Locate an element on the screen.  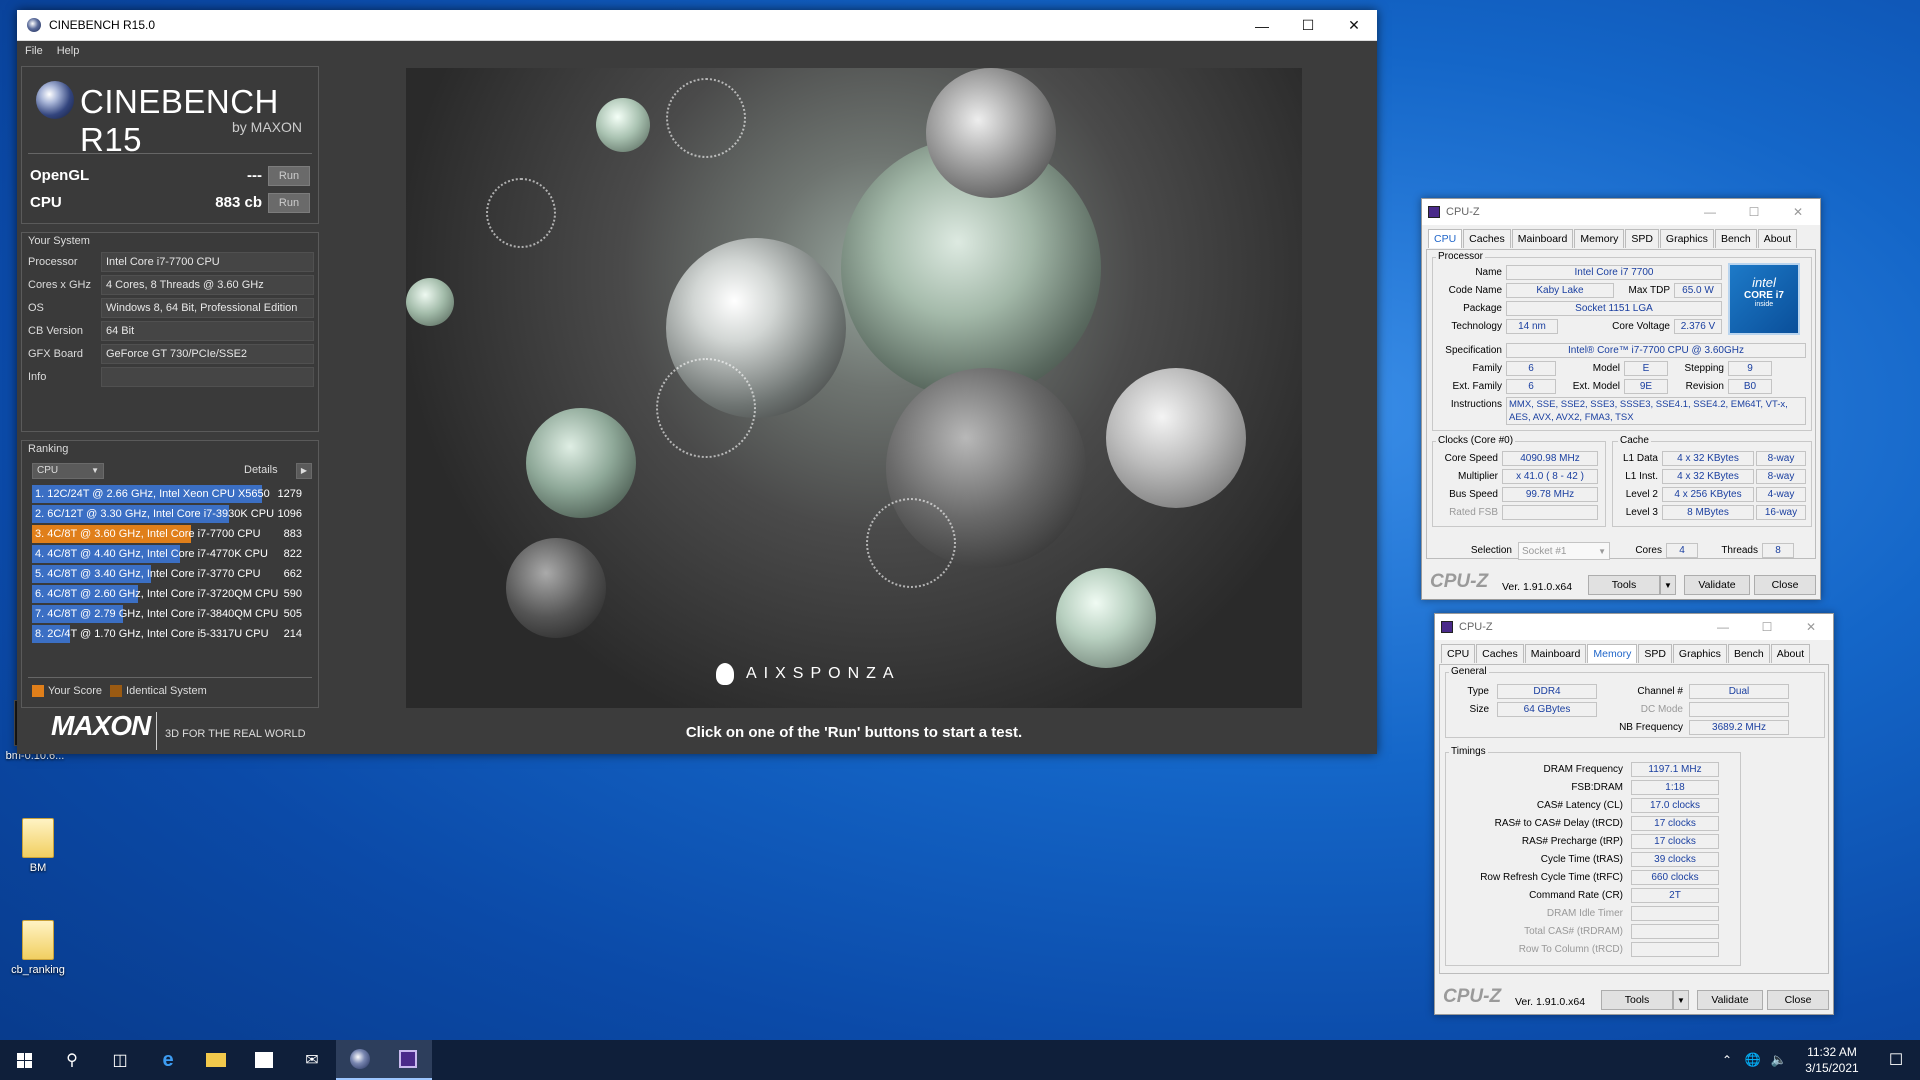
action-center-button: ☐ is located at coordinates (1896, 1060).